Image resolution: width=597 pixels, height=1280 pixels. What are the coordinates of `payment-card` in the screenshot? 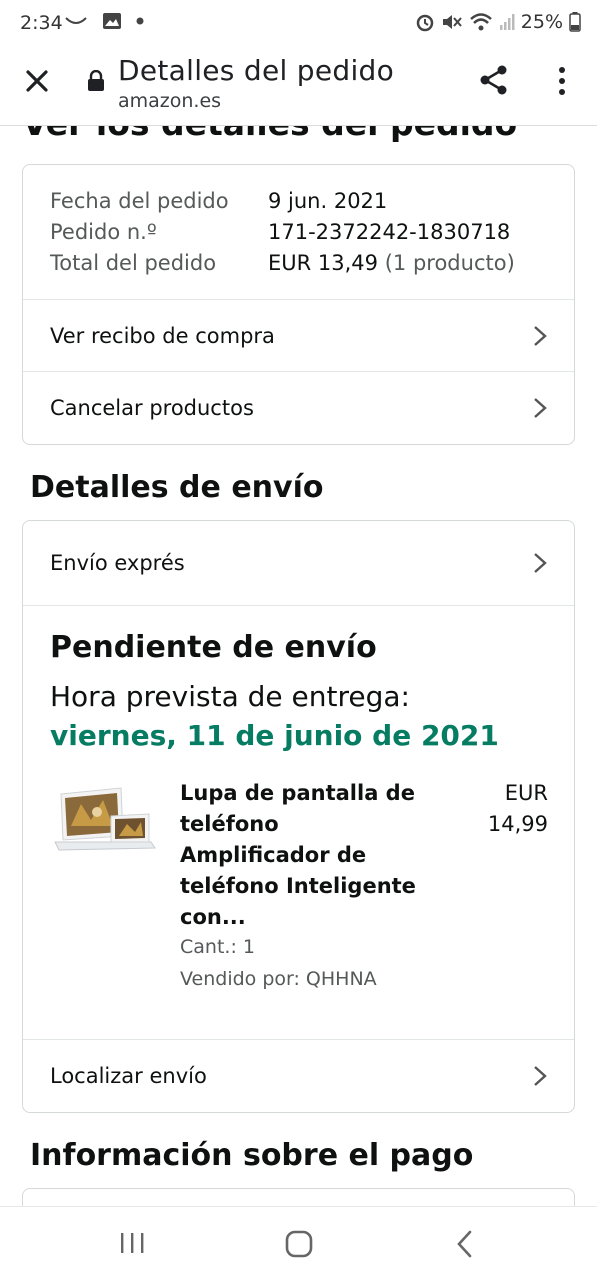 It's located at (298, 1197).